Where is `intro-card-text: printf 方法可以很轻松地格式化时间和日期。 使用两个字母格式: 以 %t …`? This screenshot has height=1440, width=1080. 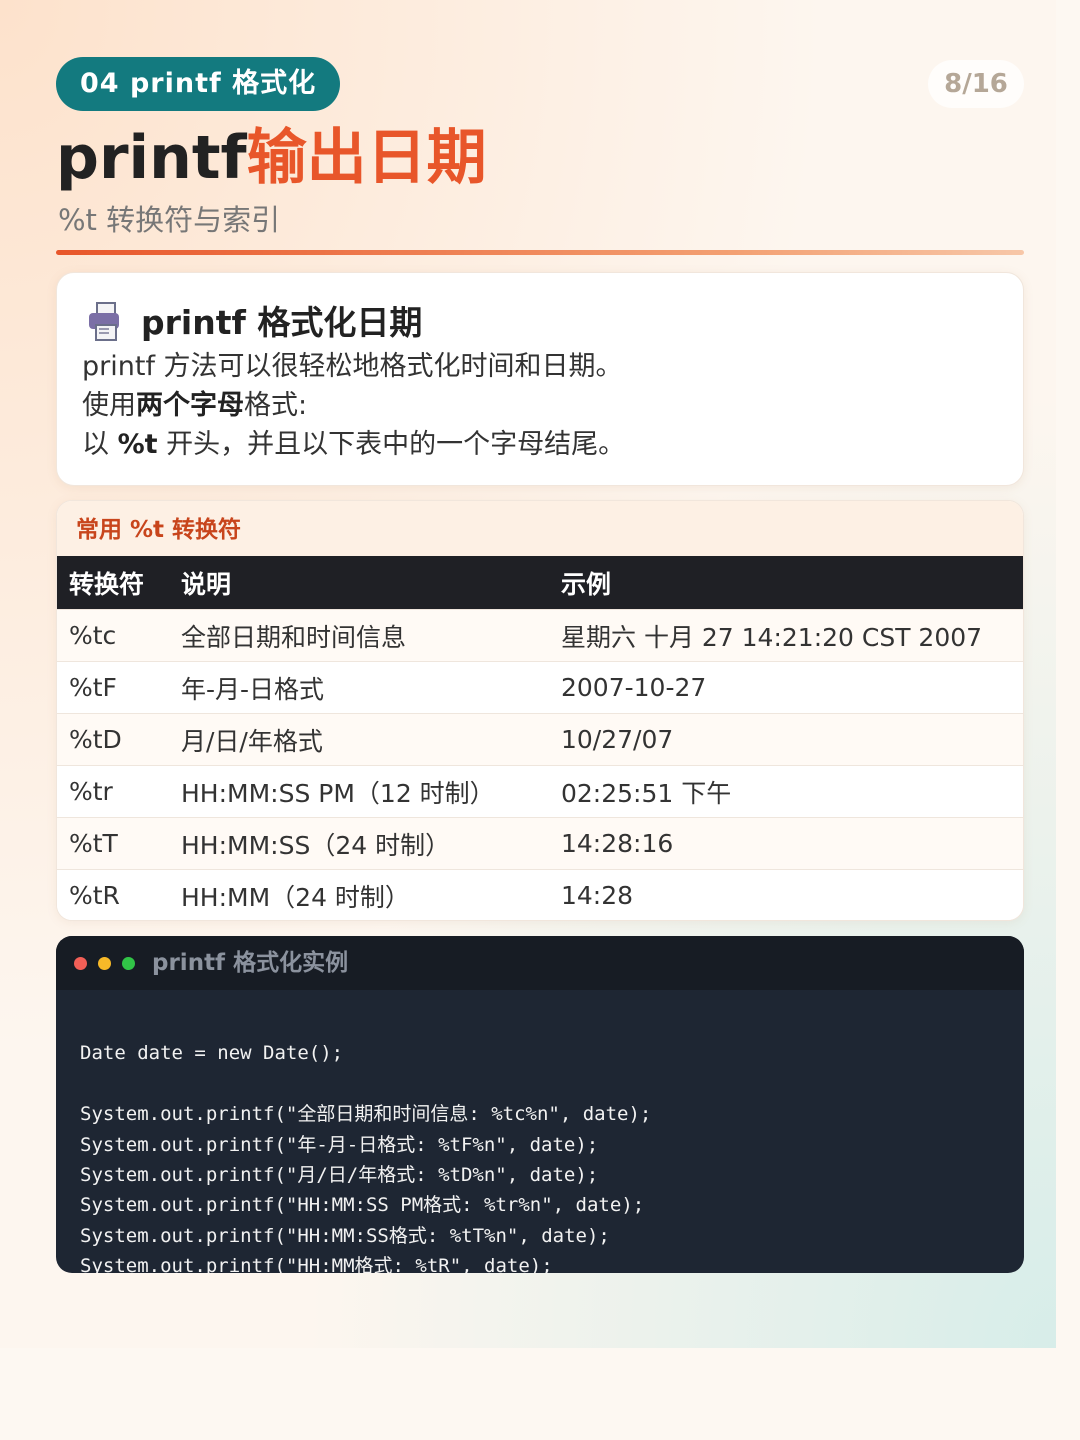 intro-card-text: printf 方法可以很轻松地格式化时间和日期。 使用两个字母格式: 以 %t … is located at coordinates (353, 405).